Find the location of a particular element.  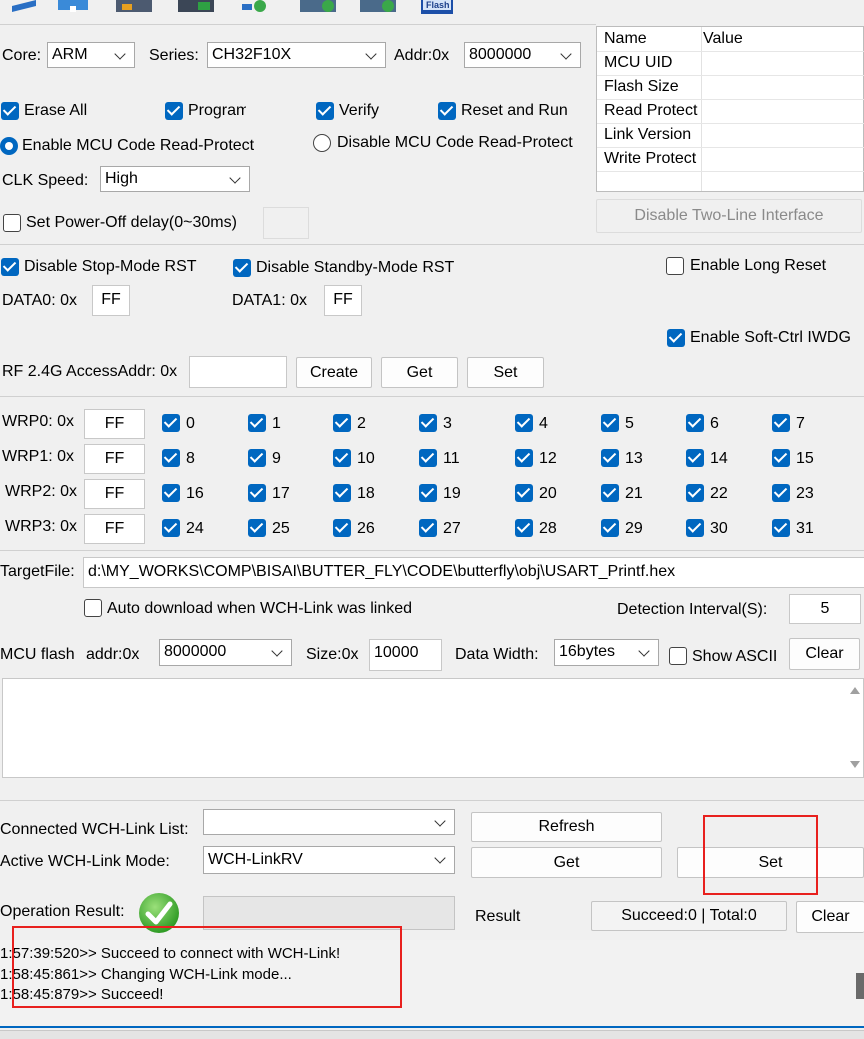

table-row: Link Version is located at coordinates (730, 135).